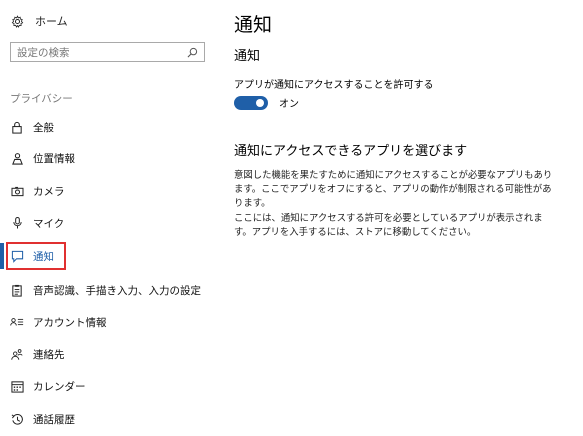 This screenshot has width=583, height=436. What do you see at coordinates (110, 322) in the screenshot?
I see `sidebar-item-account-info: アカウント情報` at bounding box center [110, 322].